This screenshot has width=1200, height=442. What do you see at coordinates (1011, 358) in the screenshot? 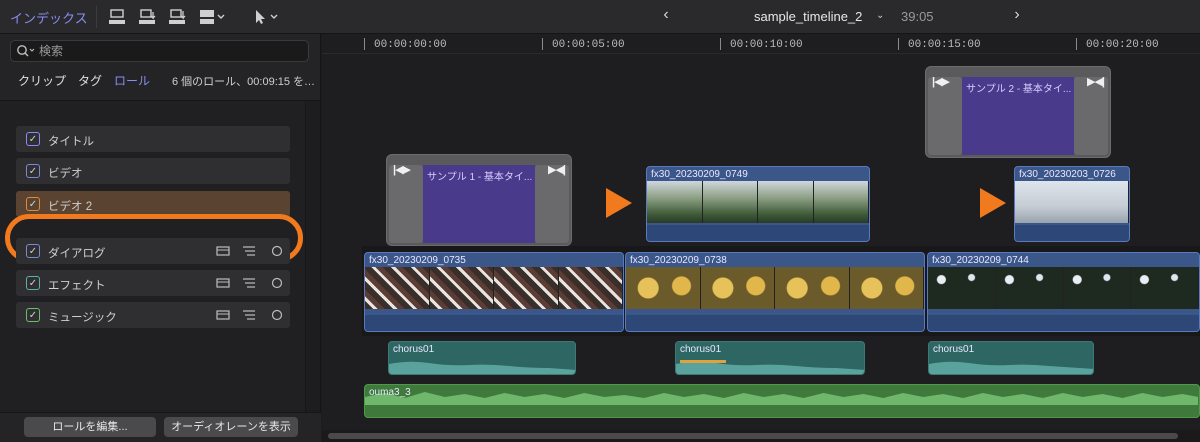
I see `audio-clip-chorus-3: chorus01` at bounding box center [1011, 358].